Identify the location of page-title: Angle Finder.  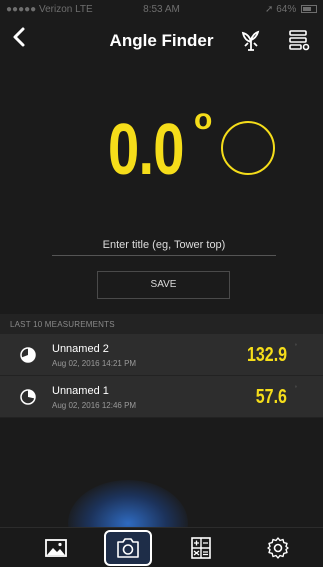
(161, 40).